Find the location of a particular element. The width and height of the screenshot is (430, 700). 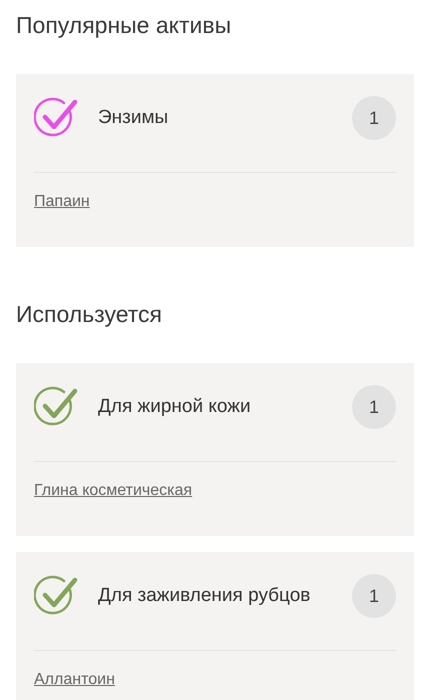

category-label: Для жирной кожи is located at coordinates (175, 407).